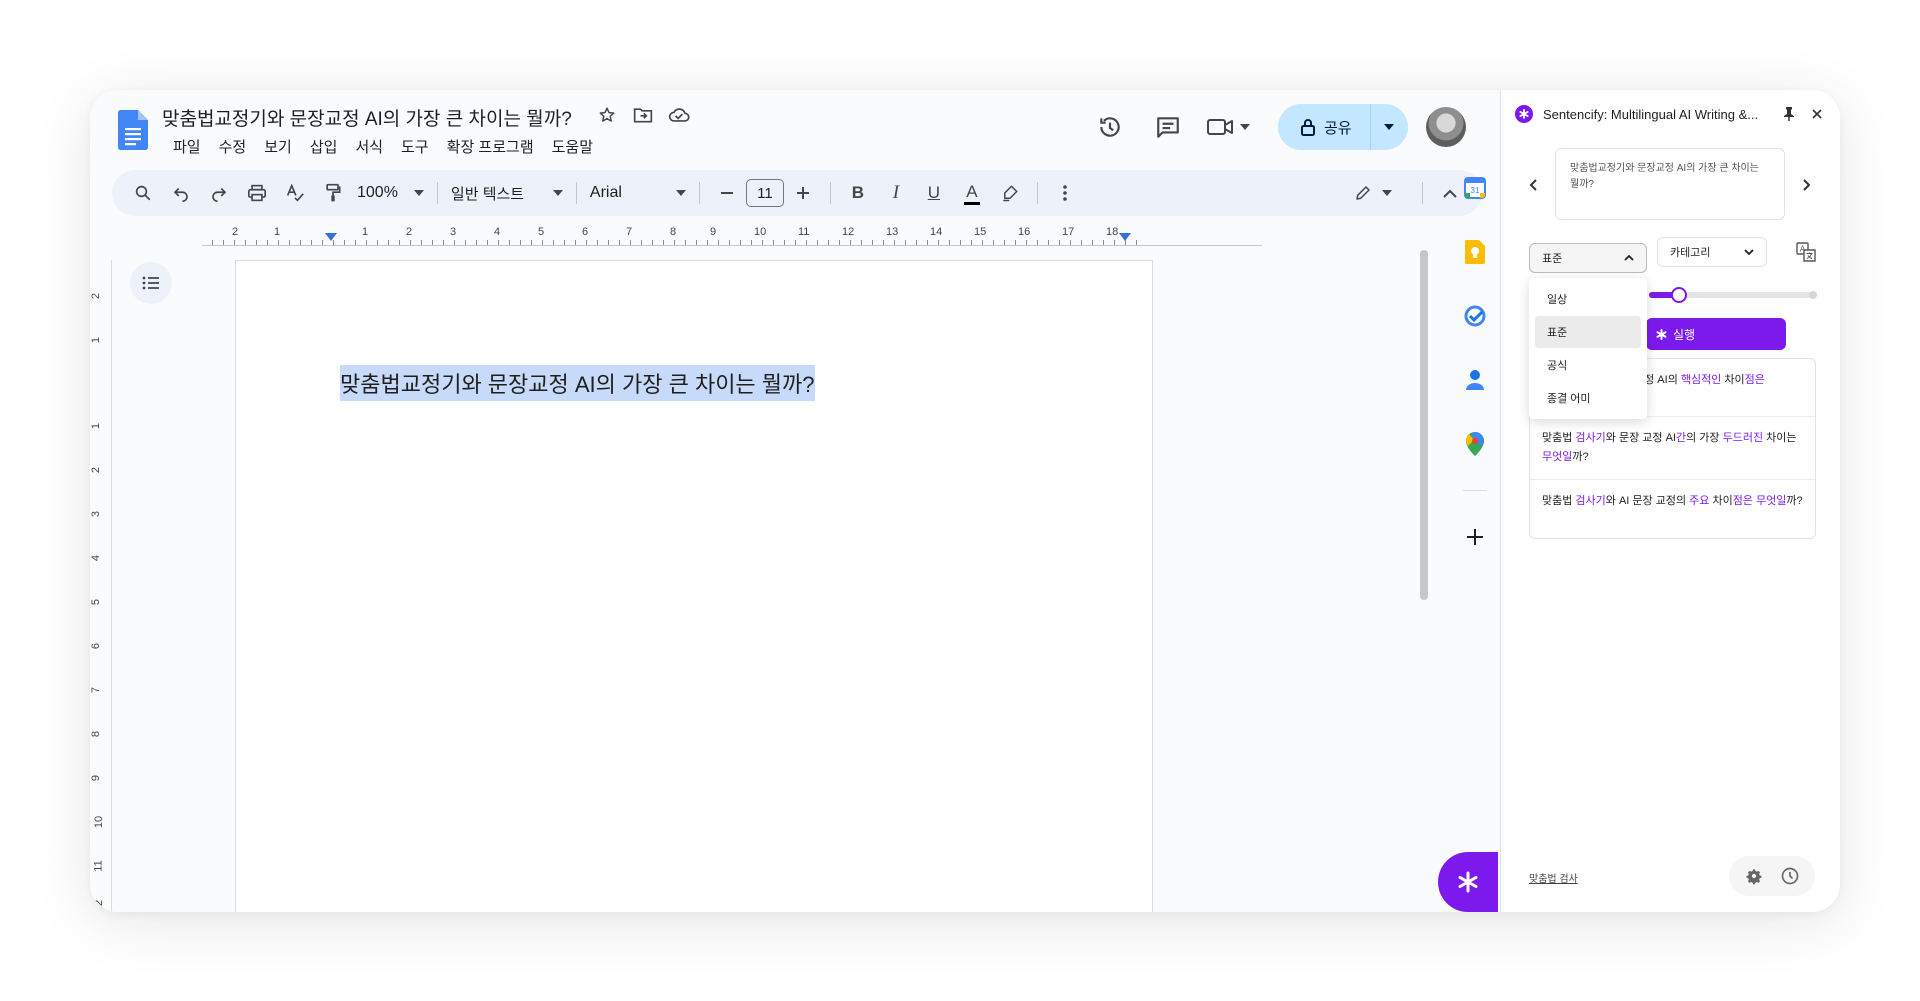 The height and width of the screenshot is (1001, 1920). Describe the element at coordinates (1373, 193) in the screenshot. I see `editing-mode-select` at that location.